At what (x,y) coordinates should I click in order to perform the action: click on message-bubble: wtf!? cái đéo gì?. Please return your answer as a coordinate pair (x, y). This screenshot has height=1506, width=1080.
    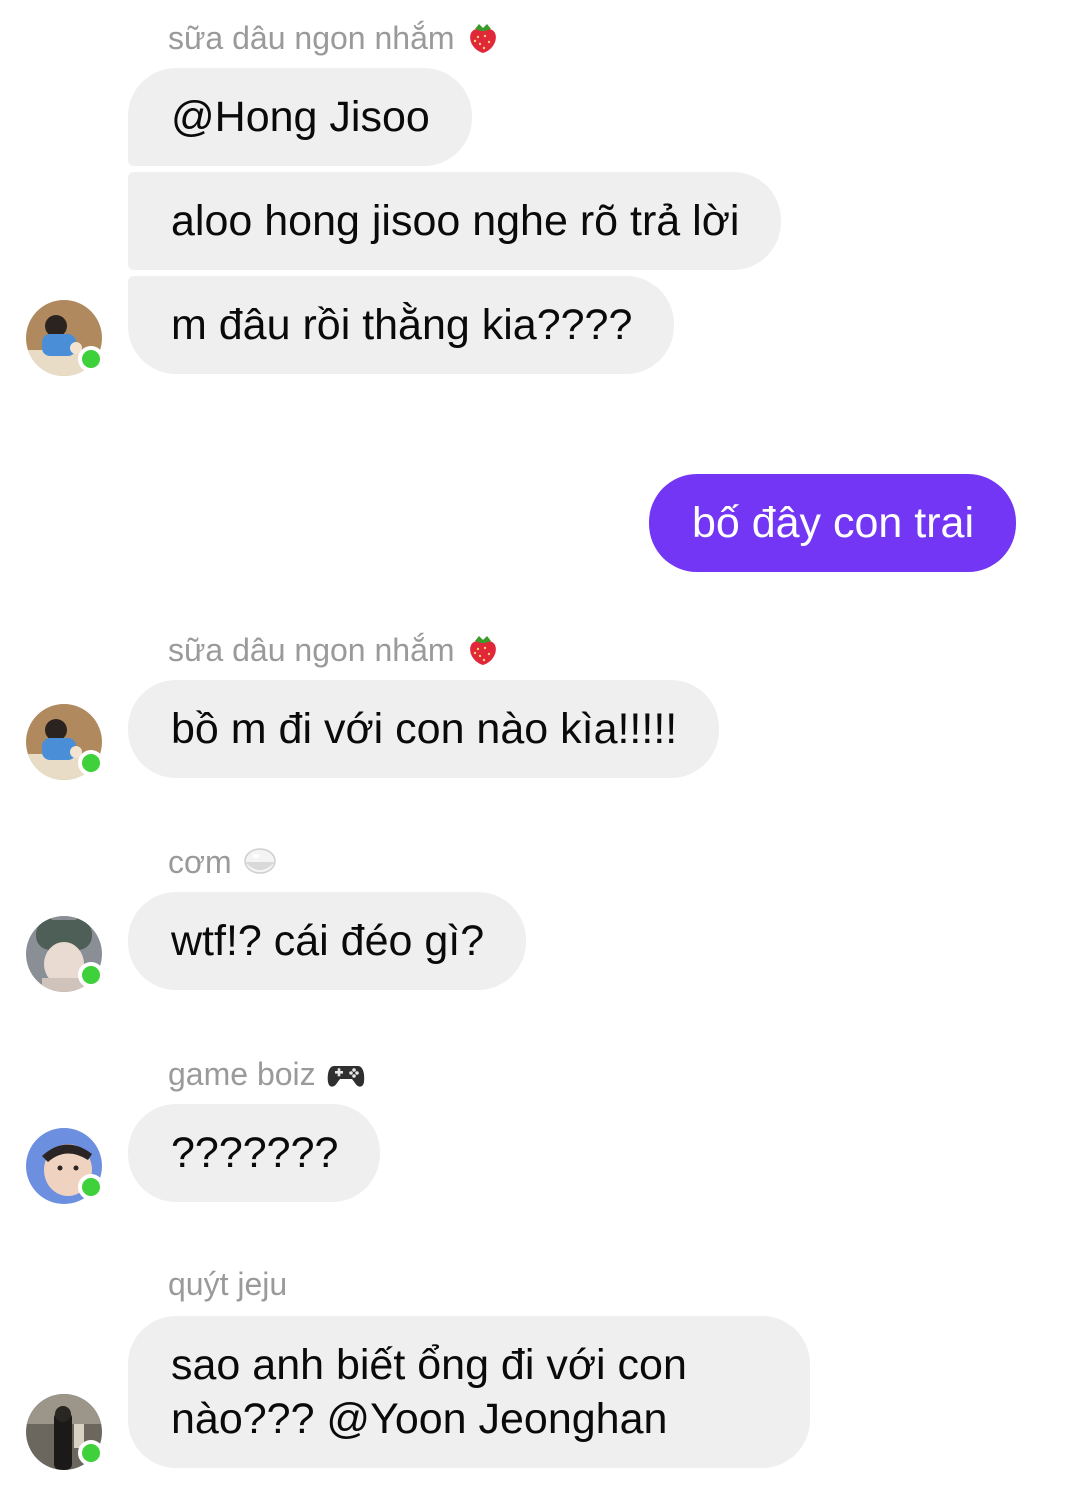
    Looking at the image, I should click on (327, 941).